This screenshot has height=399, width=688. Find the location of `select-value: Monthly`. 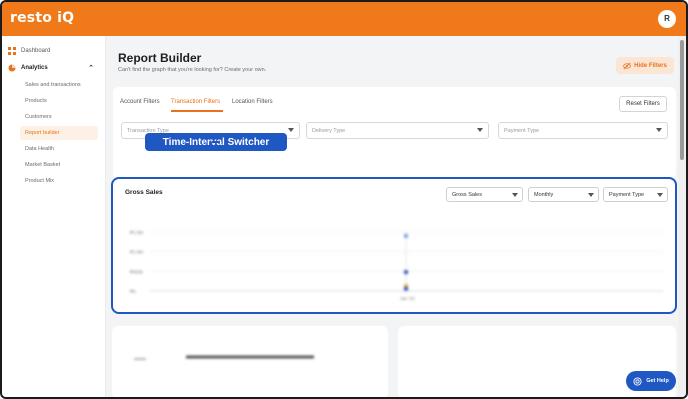

select-value: Monthly is located at coordinates (544, 194).